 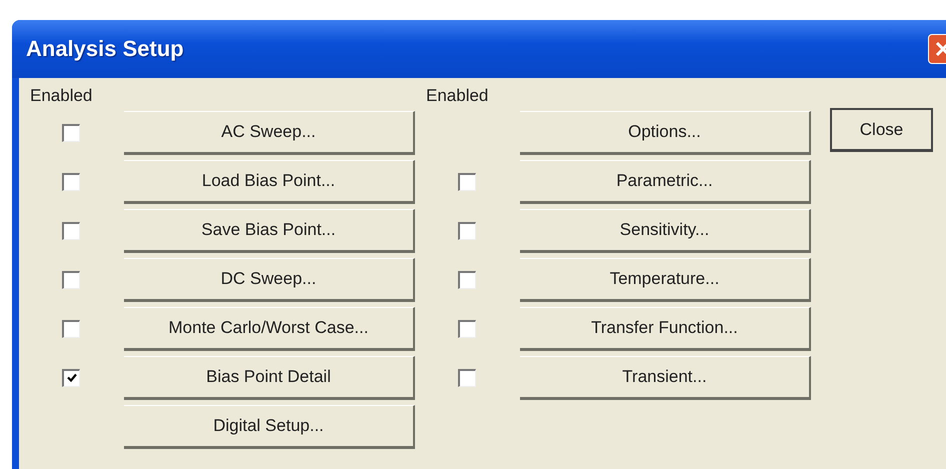 I want to click on window-title: Analysis Setup, so click(x=105, y=49).